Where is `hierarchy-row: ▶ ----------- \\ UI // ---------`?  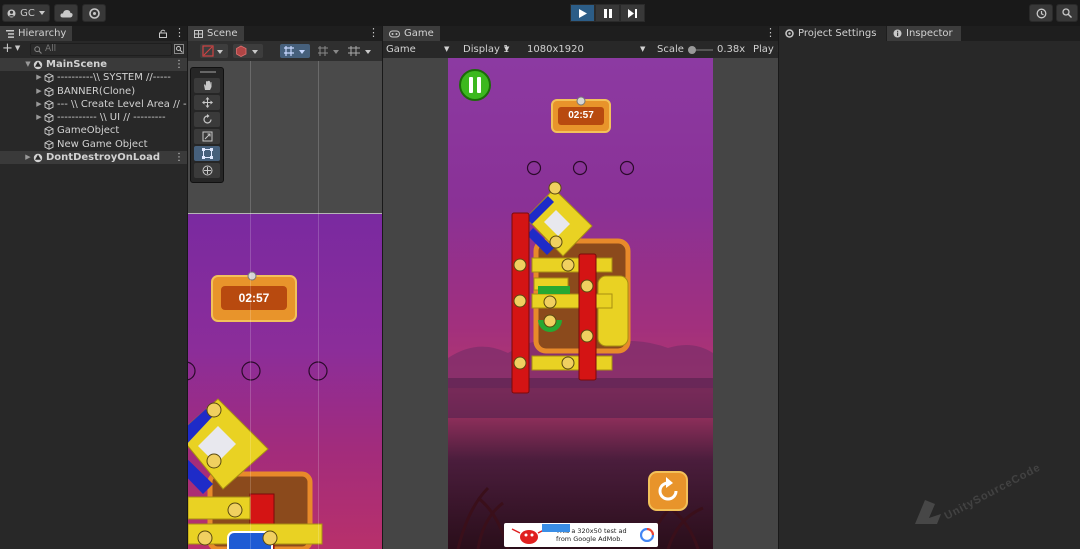 hierarchy-row: ▶ ----------- \\ UI // --------- is located at coordinates (93, 117).